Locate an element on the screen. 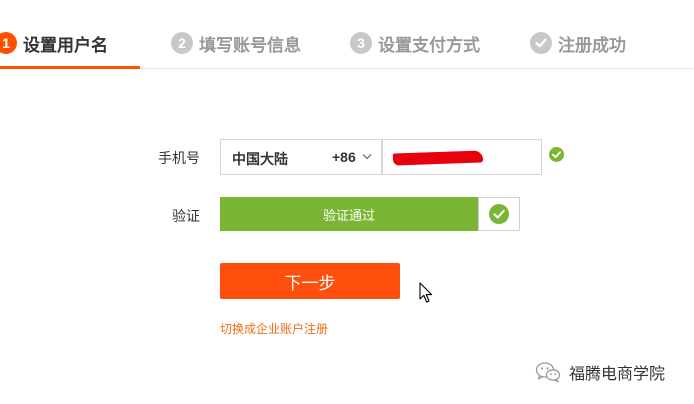 The width and height of the screenshot is (694, 404). verify-handle is located at coordinates (499, 214).